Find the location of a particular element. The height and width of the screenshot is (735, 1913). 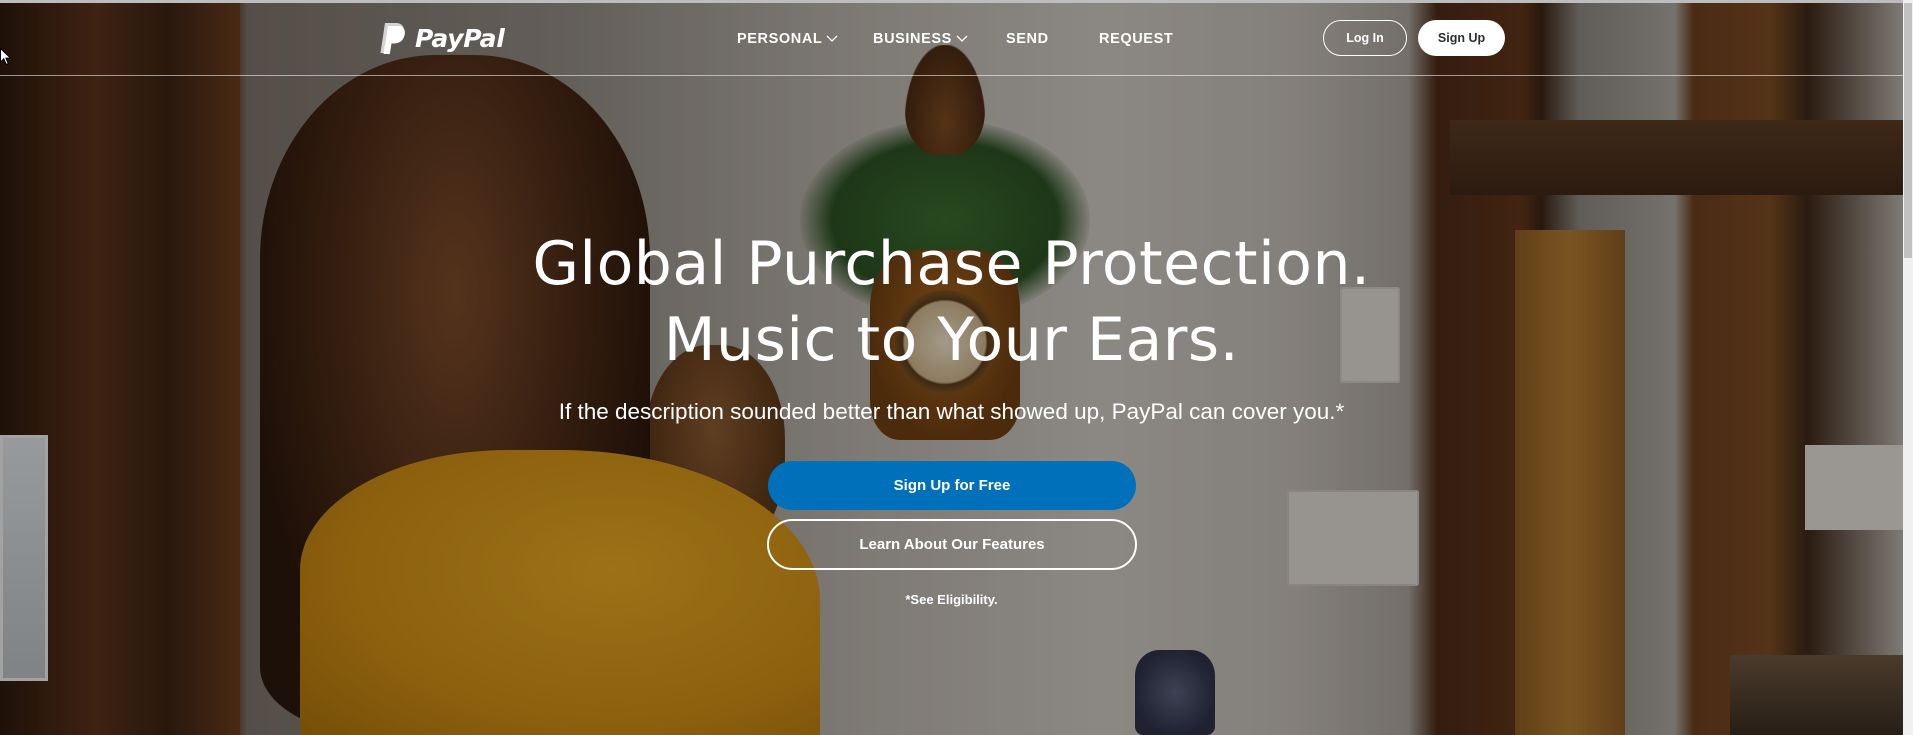

paypal-logo: PayPal is located at coordinates (441, 38).